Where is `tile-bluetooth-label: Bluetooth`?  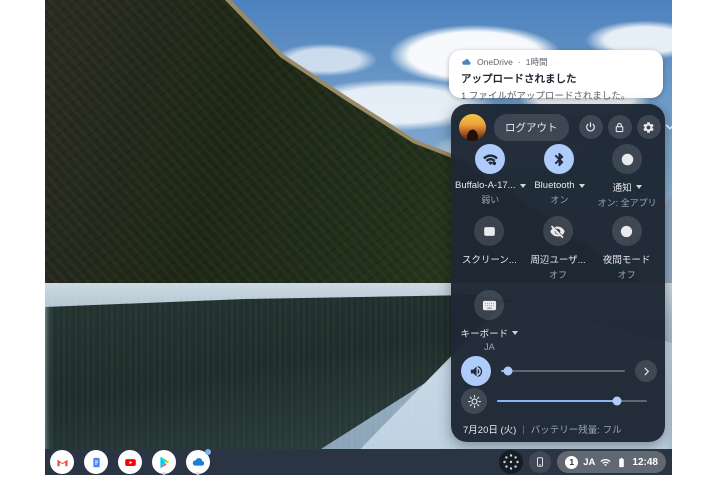
tile-bluetooth-label: Bluetooth is located at coordinates (554, 185).